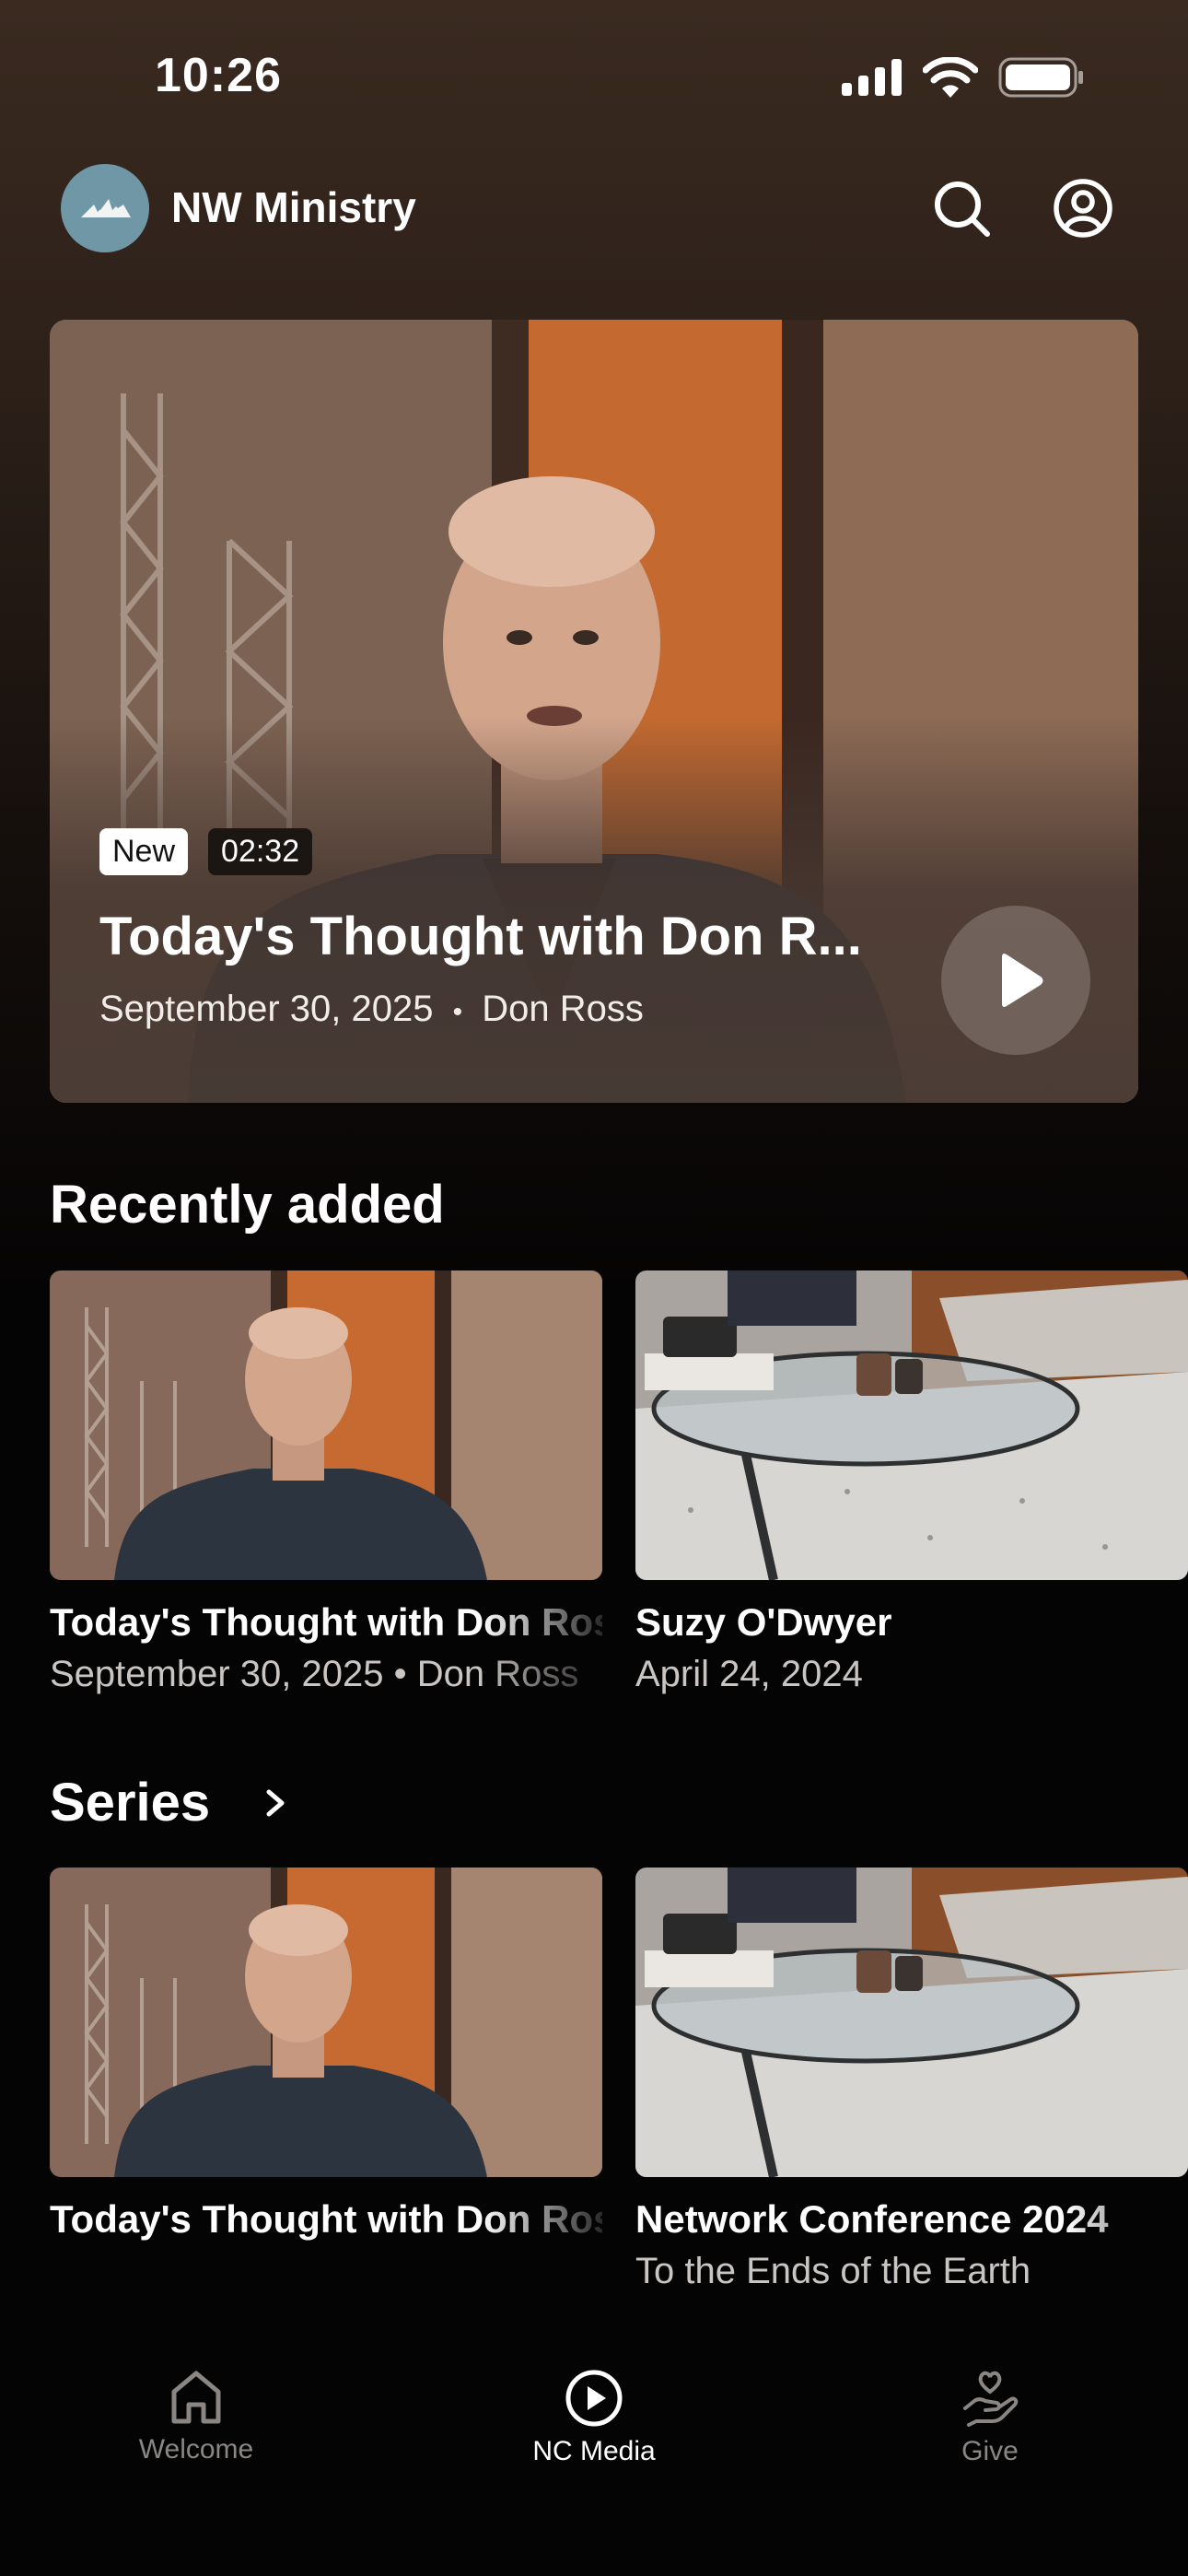 This screenshot has width=1188, height=2576. I want to click on recently-added-heading: Recently added, so click(247, 1205).